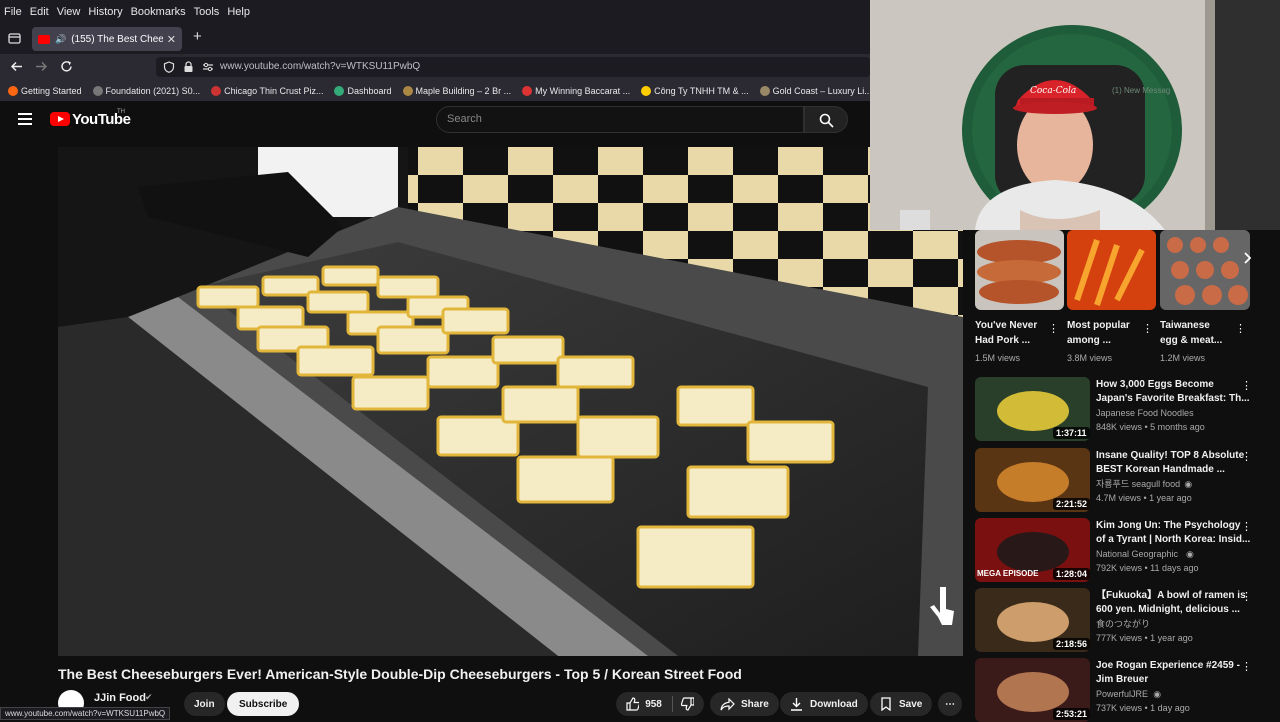 The height and width of the screenshot is (722, 1280). What do you see at coordinates (263, 704) in the screenshot?
I see `subscribe-button: Subscribe` at bounding box center [263, 704].